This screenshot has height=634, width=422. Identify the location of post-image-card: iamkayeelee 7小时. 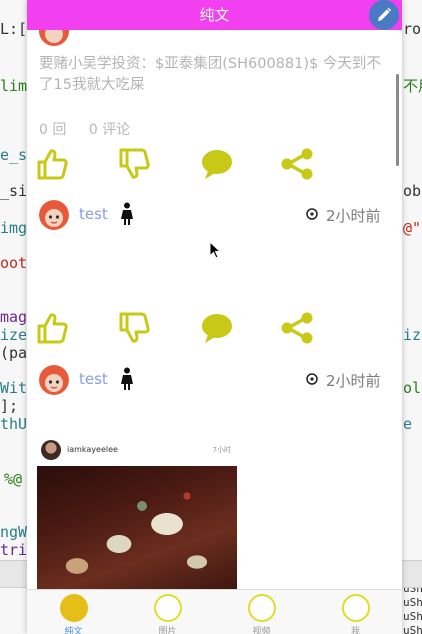
(137, 513).